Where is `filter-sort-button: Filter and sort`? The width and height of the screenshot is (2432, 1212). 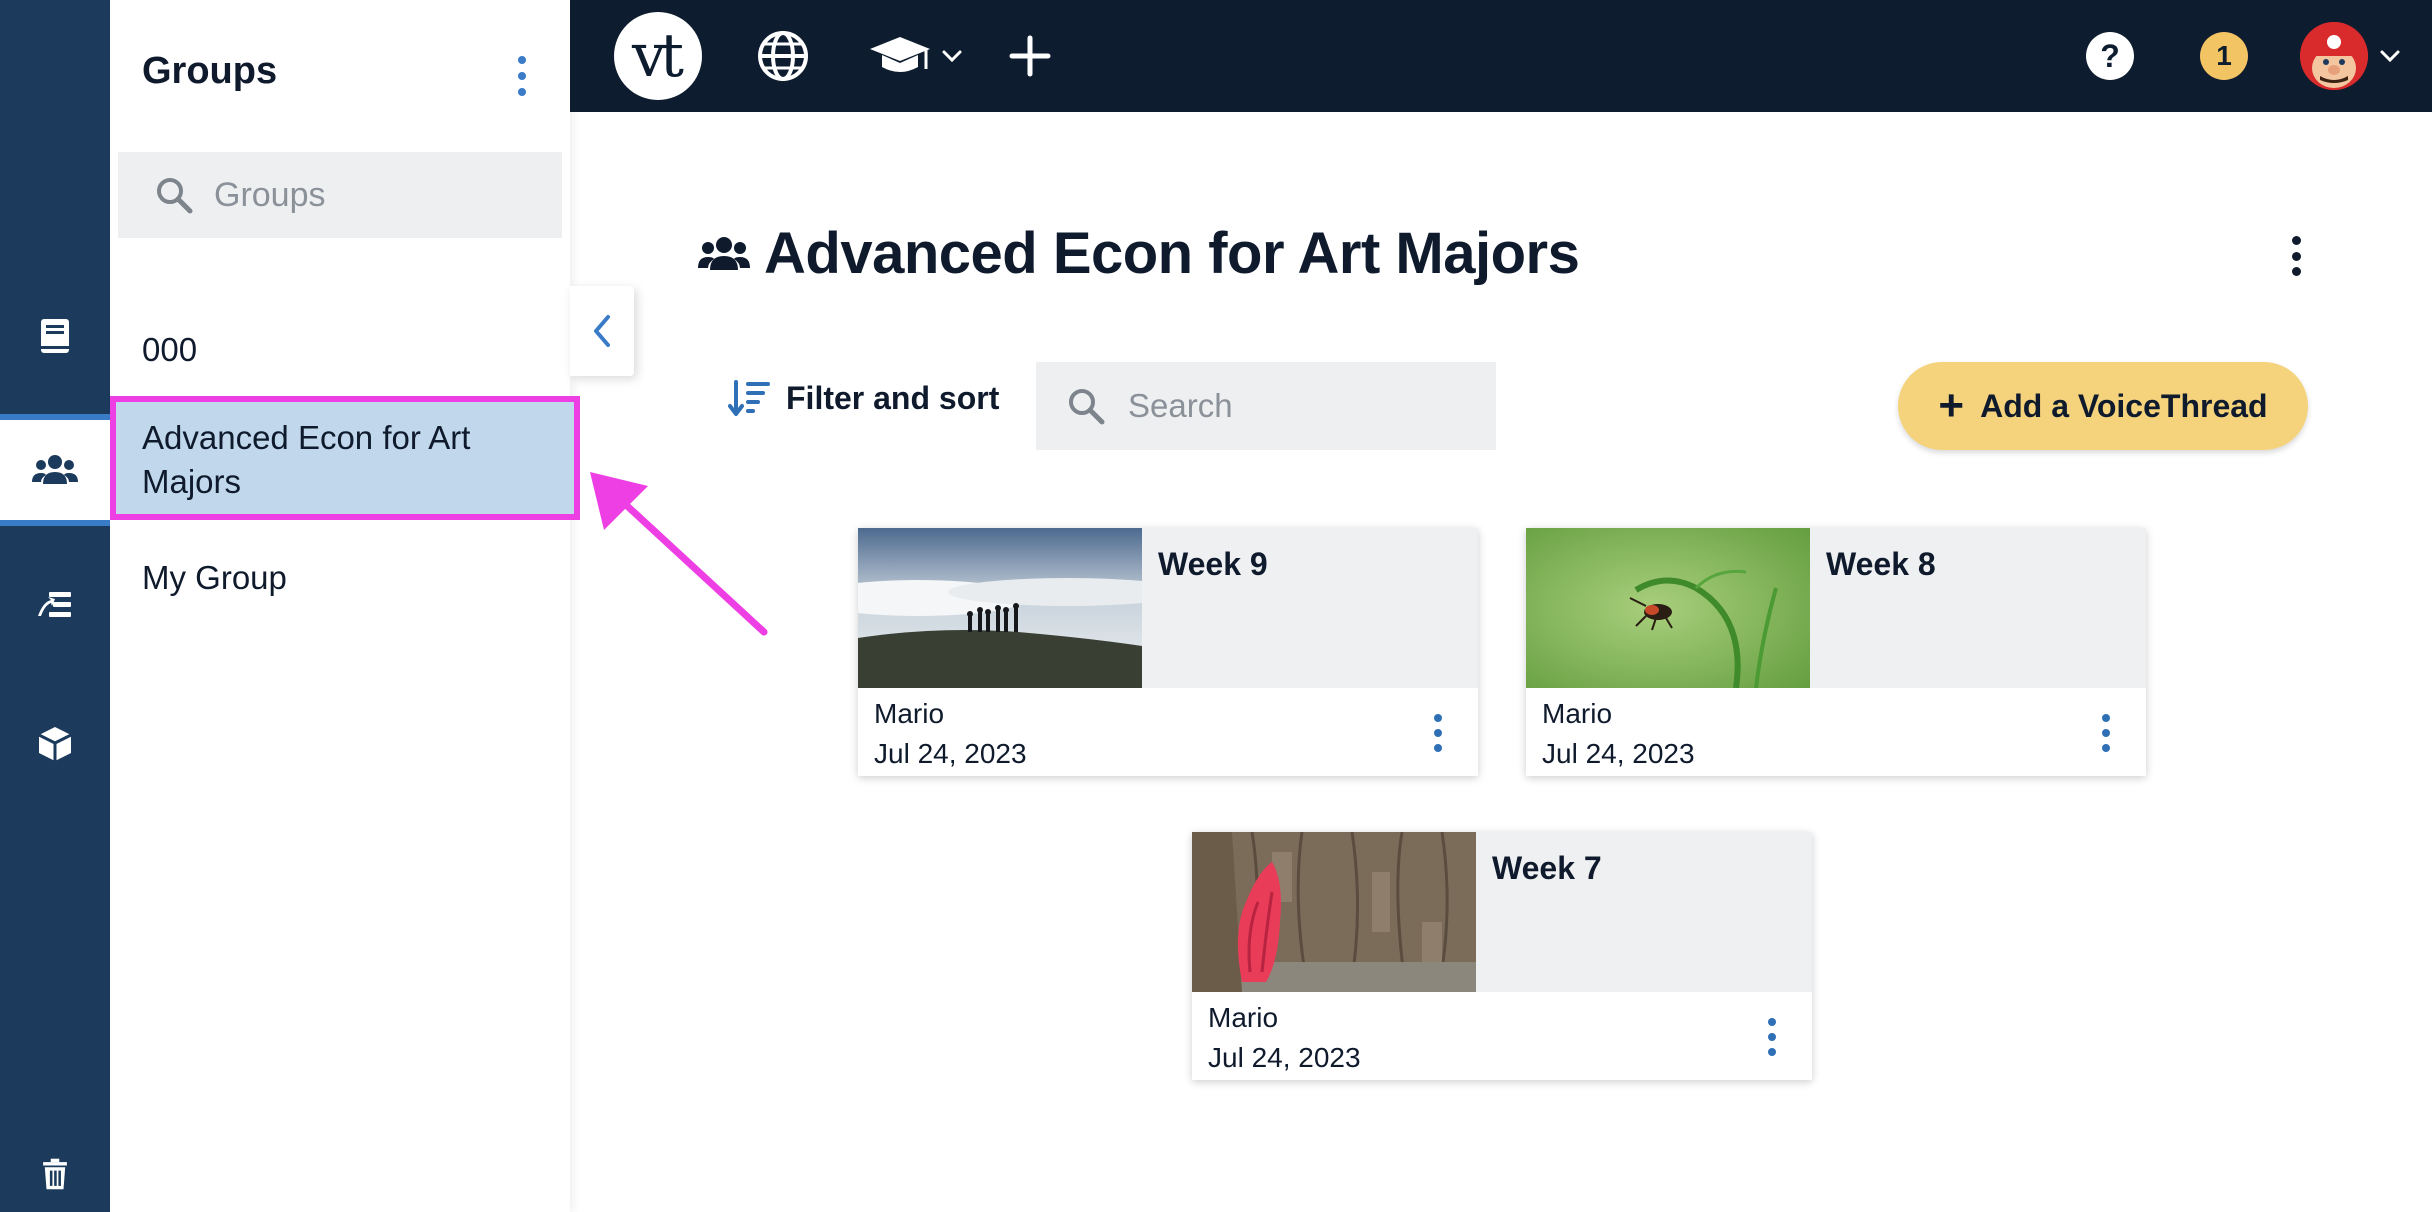 filter-sort-button: Filter and sort is located at coordinates (863, 398).